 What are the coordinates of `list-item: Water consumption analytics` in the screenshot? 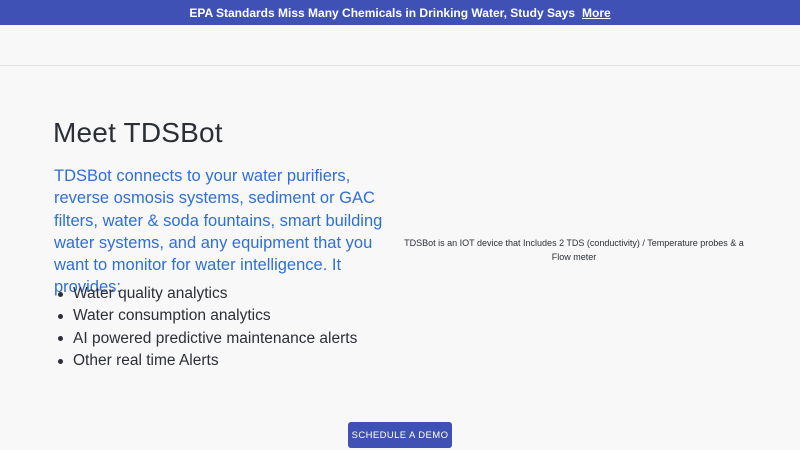 It's located at (224, 316).